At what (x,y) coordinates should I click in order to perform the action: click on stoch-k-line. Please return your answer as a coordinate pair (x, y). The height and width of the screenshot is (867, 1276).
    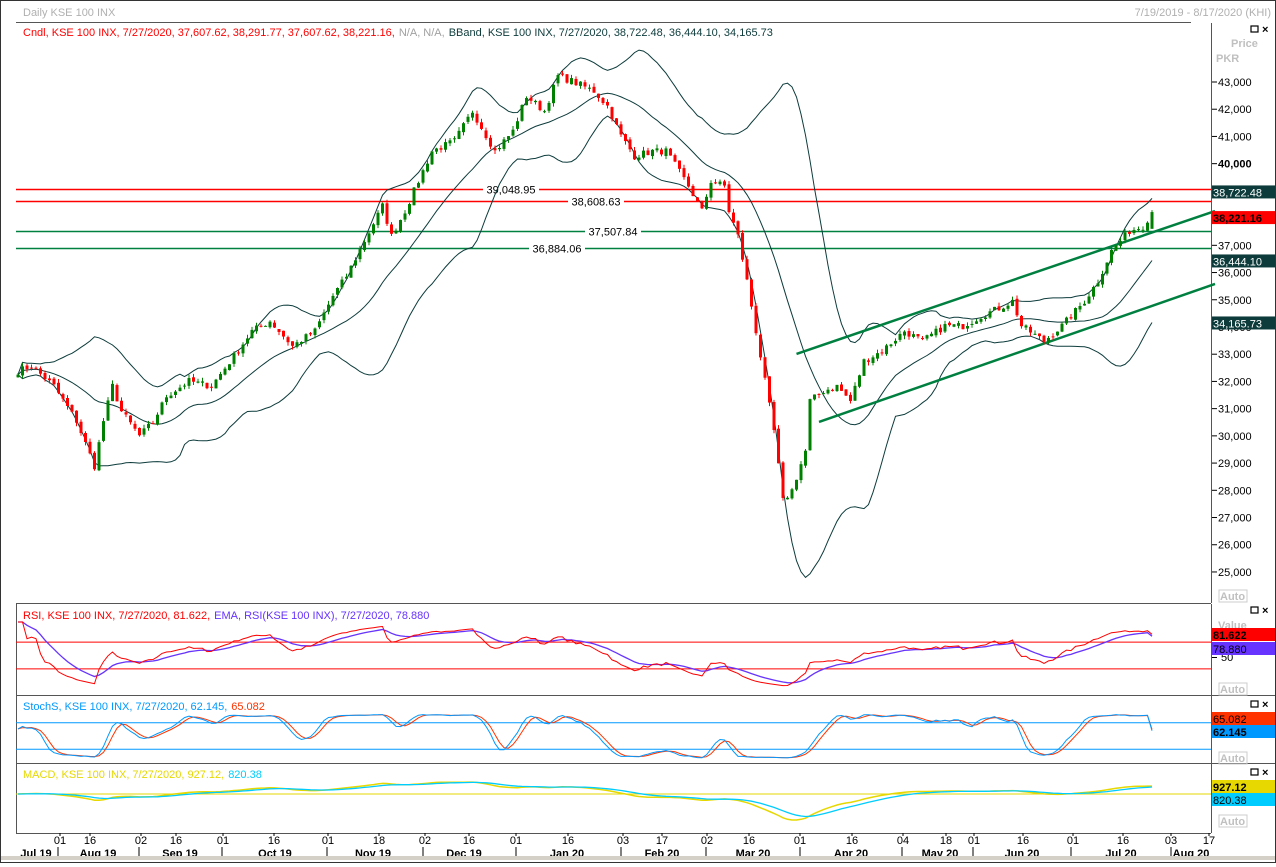
    Looking at the image, I should click on (585, 736).